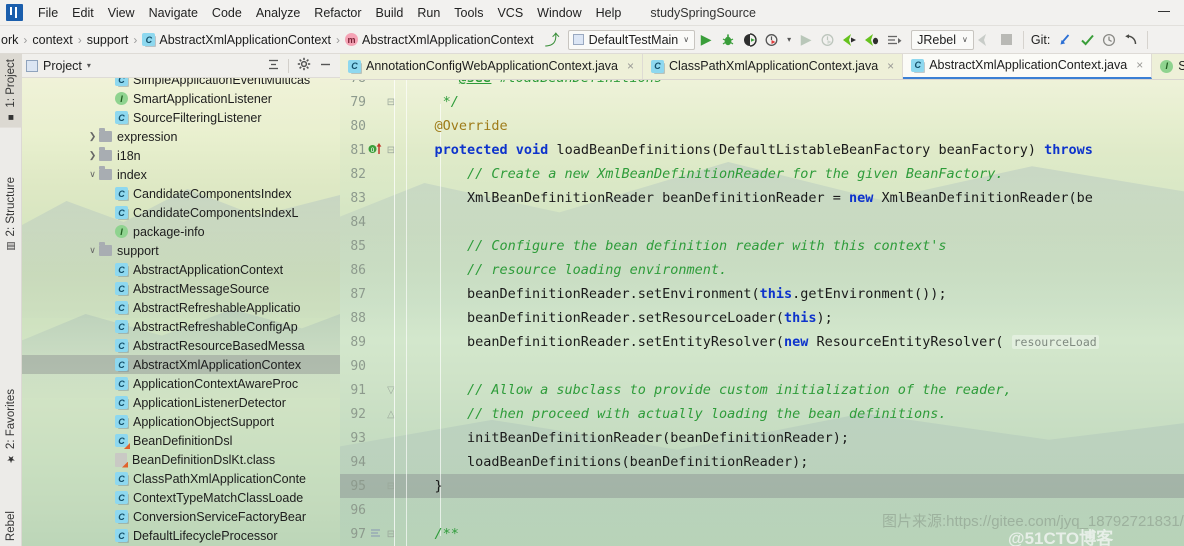  What do you see at coordinates (121, 13) in the screenshot?
I see `menu-item-view: View` at bounding box center [121, 13].